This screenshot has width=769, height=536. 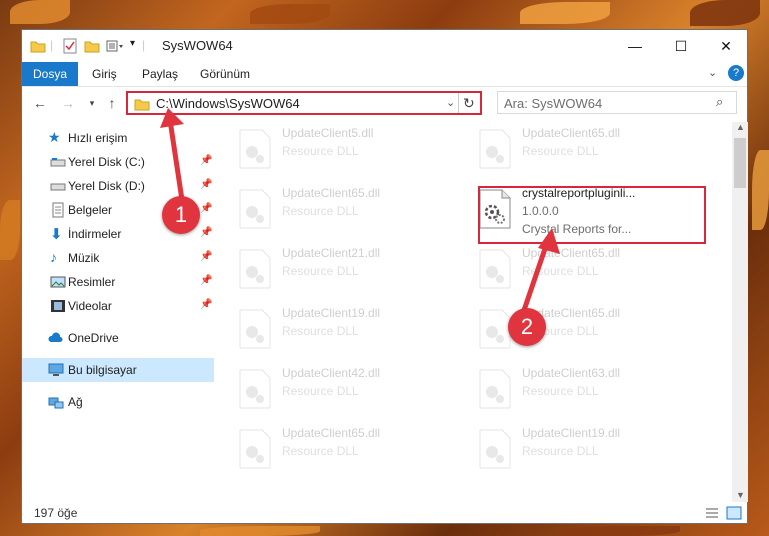 I want to click on arrow-1-line, so click(x=176, y=160).